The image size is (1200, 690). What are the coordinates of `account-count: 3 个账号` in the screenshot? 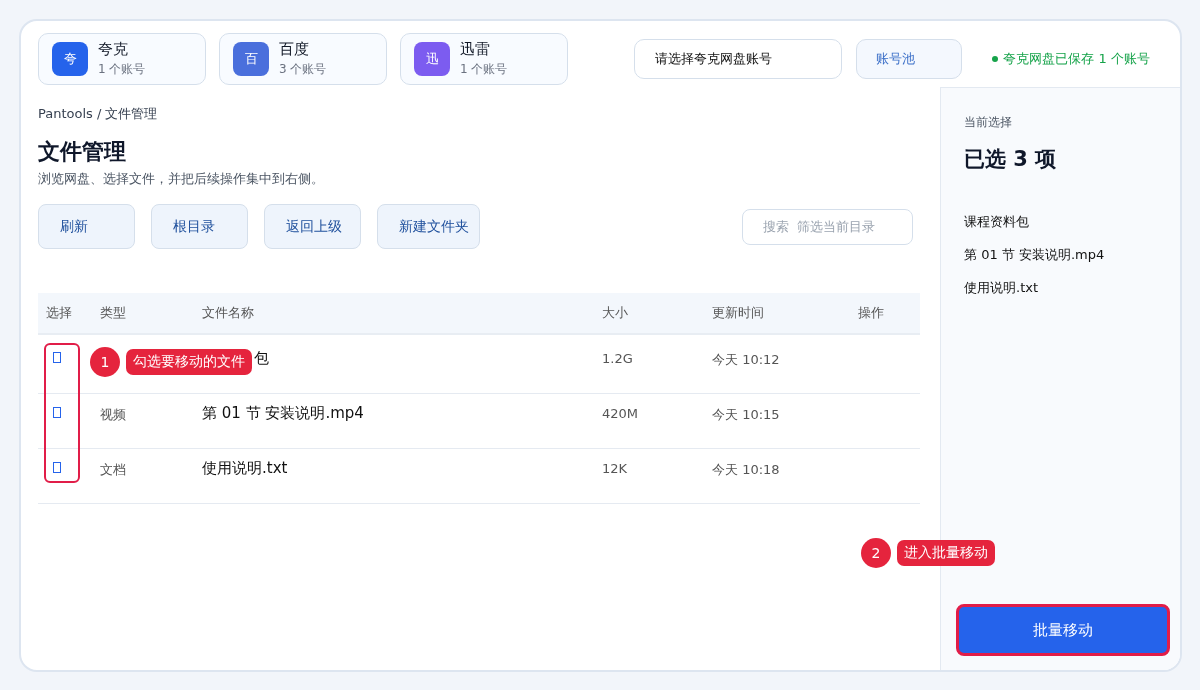 It's located at (303, 69).